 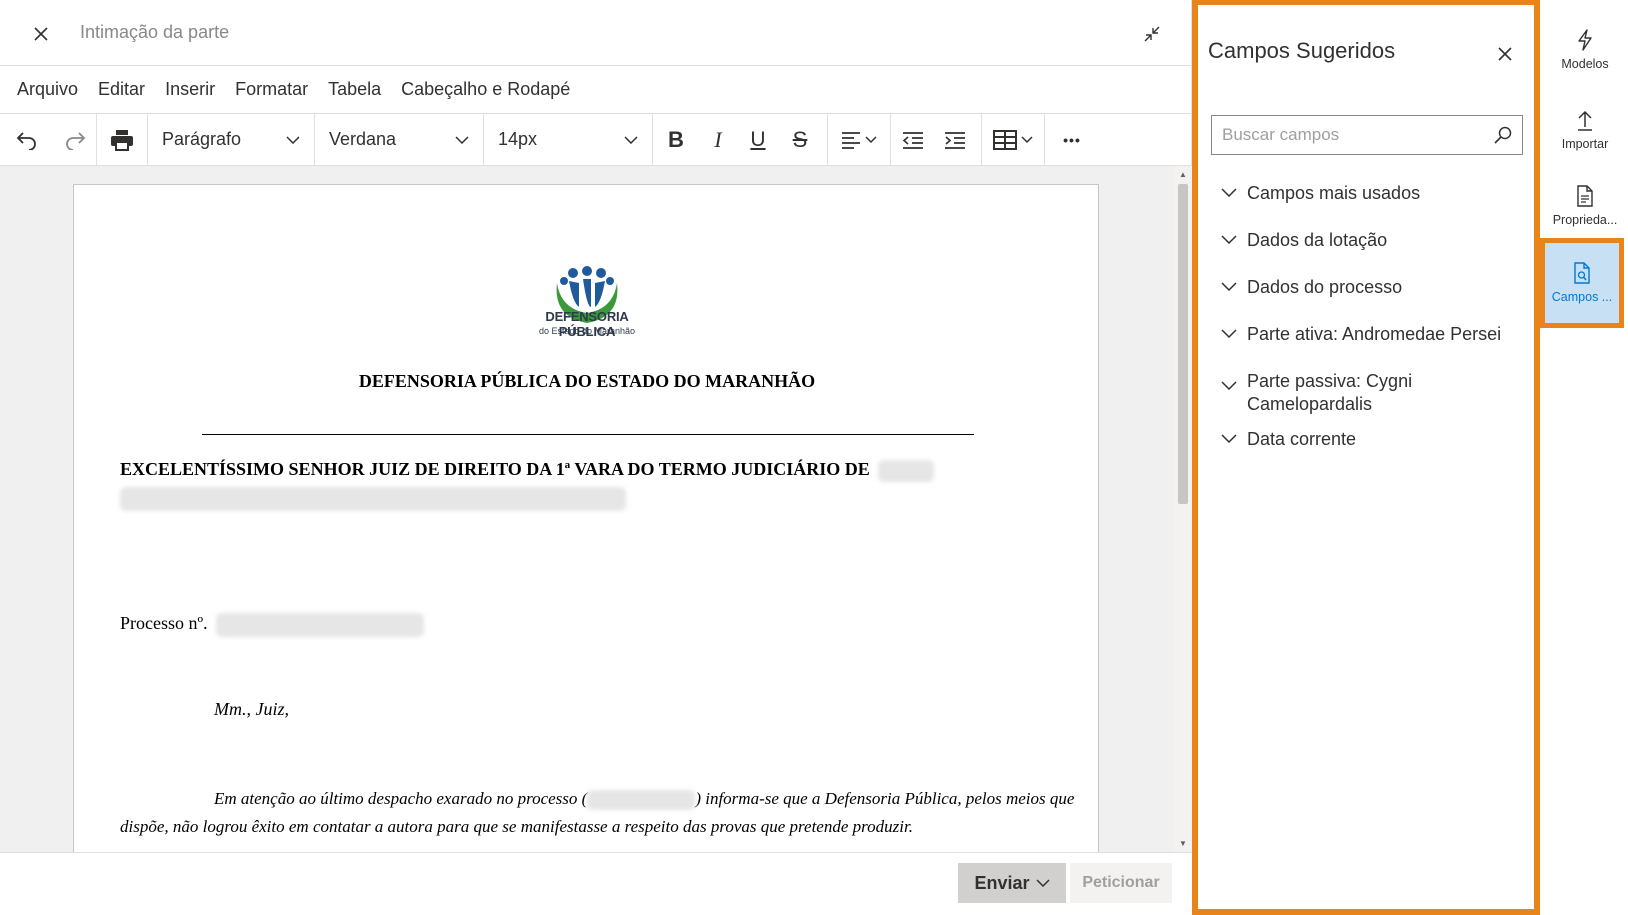 I want to click on print-button, so click(x=122, y=140).